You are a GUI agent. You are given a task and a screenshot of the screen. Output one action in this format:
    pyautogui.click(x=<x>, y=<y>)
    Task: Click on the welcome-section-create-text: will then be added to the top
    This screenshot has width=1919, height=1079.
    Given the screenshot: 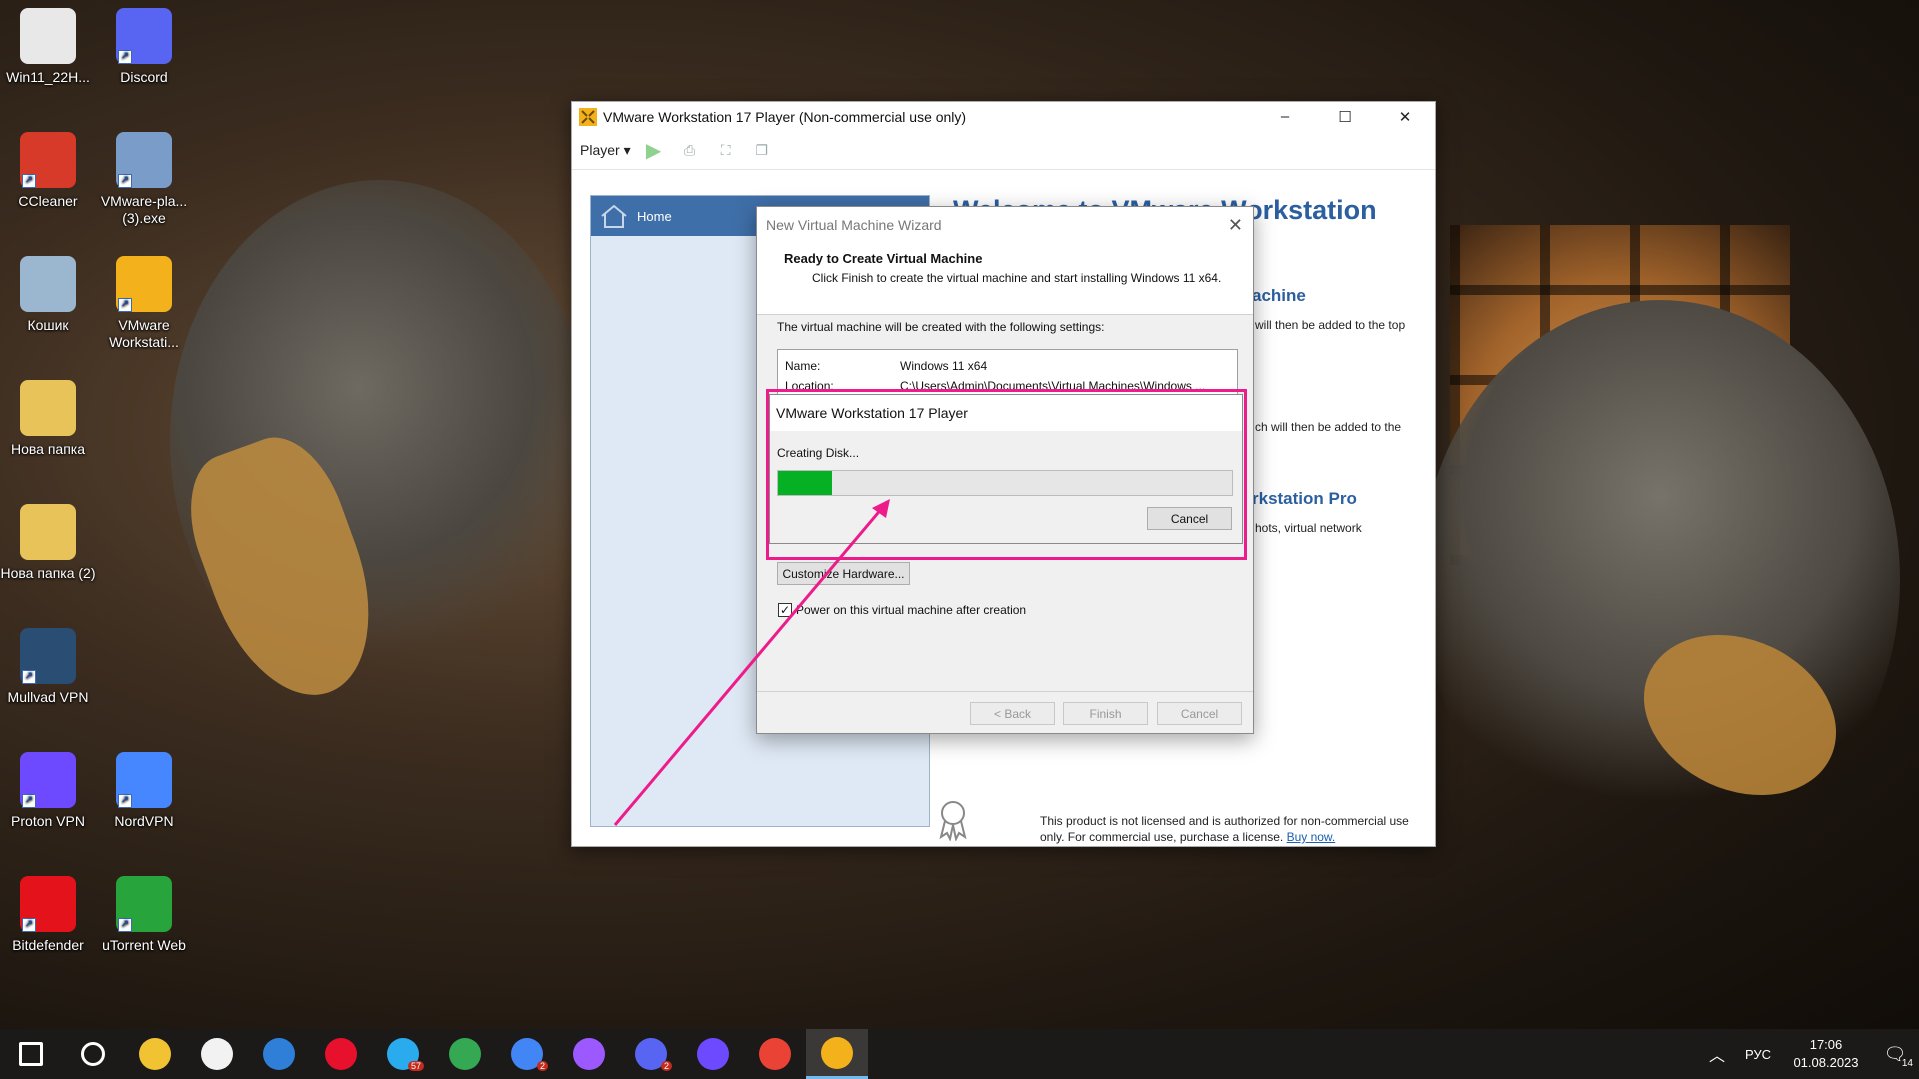 What is the action you would take?
    pyautogui.click(x=1330, y=325)
    